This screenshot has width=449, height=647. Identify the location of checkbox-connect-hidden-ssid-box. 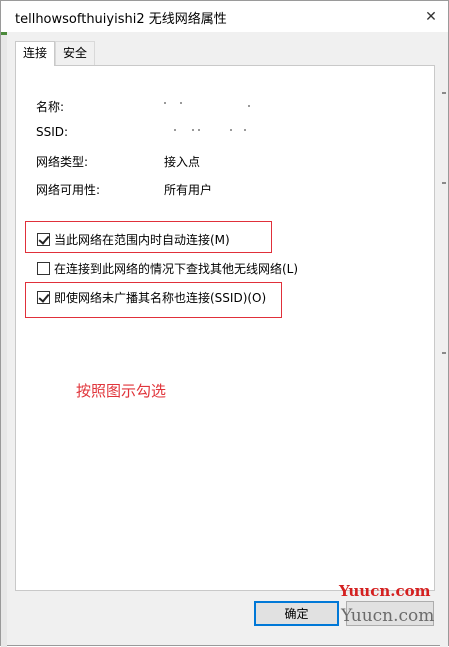
(43, 297).